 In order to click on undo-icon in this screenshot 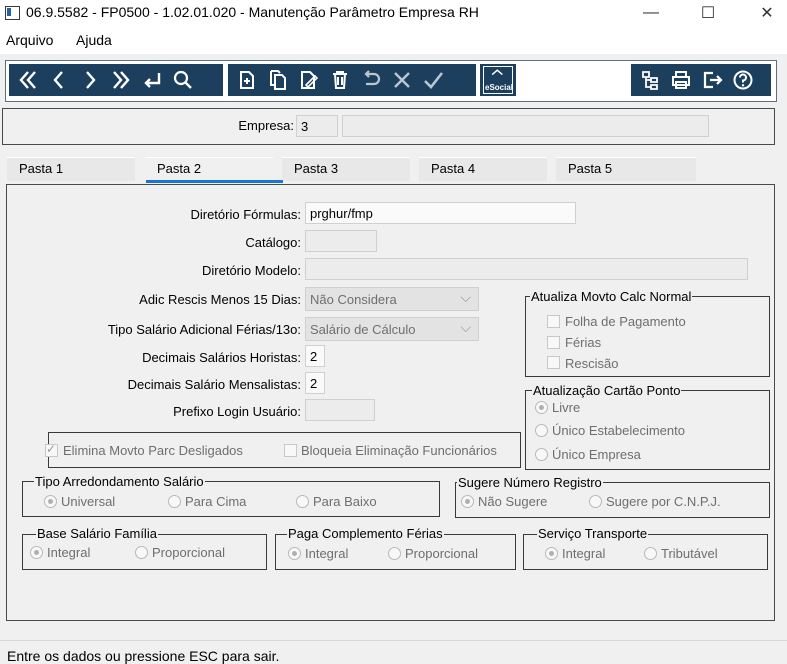, I will do `click(370, 80)`.